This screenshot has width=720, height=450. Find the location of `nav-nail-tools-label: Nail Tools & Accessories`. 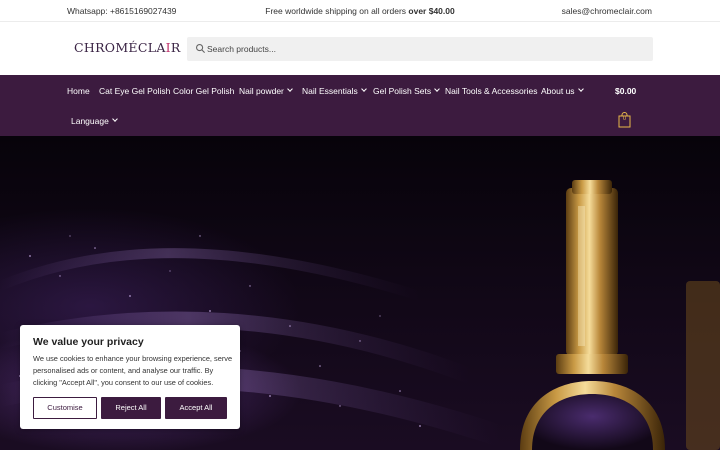

nav-nail-tools-label: Nail Tools & Accessories is located at coordinates (491, 91).